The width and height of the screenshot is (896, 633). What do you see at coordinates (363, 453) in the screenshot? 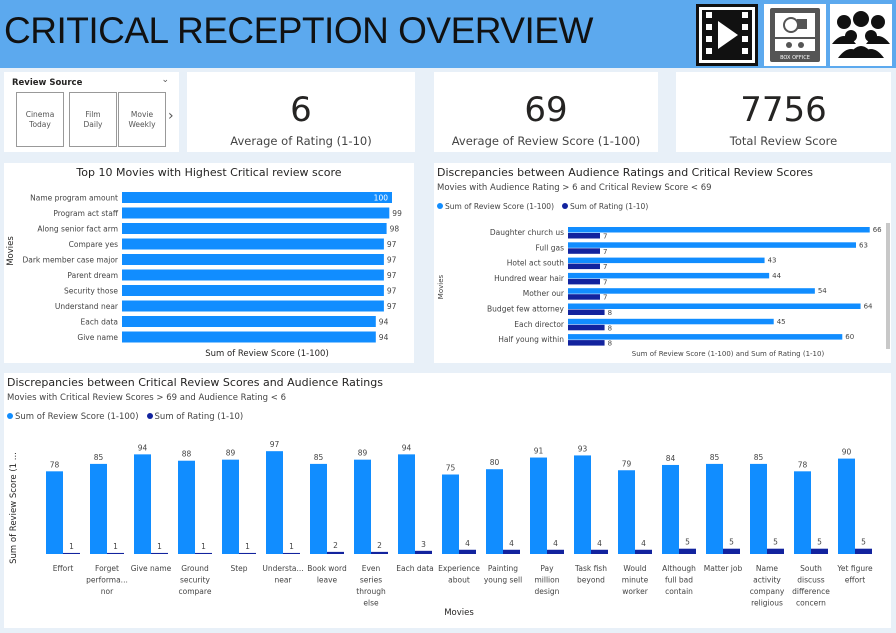
I see `data-label-score: 89` at bounding box center [363, 453].